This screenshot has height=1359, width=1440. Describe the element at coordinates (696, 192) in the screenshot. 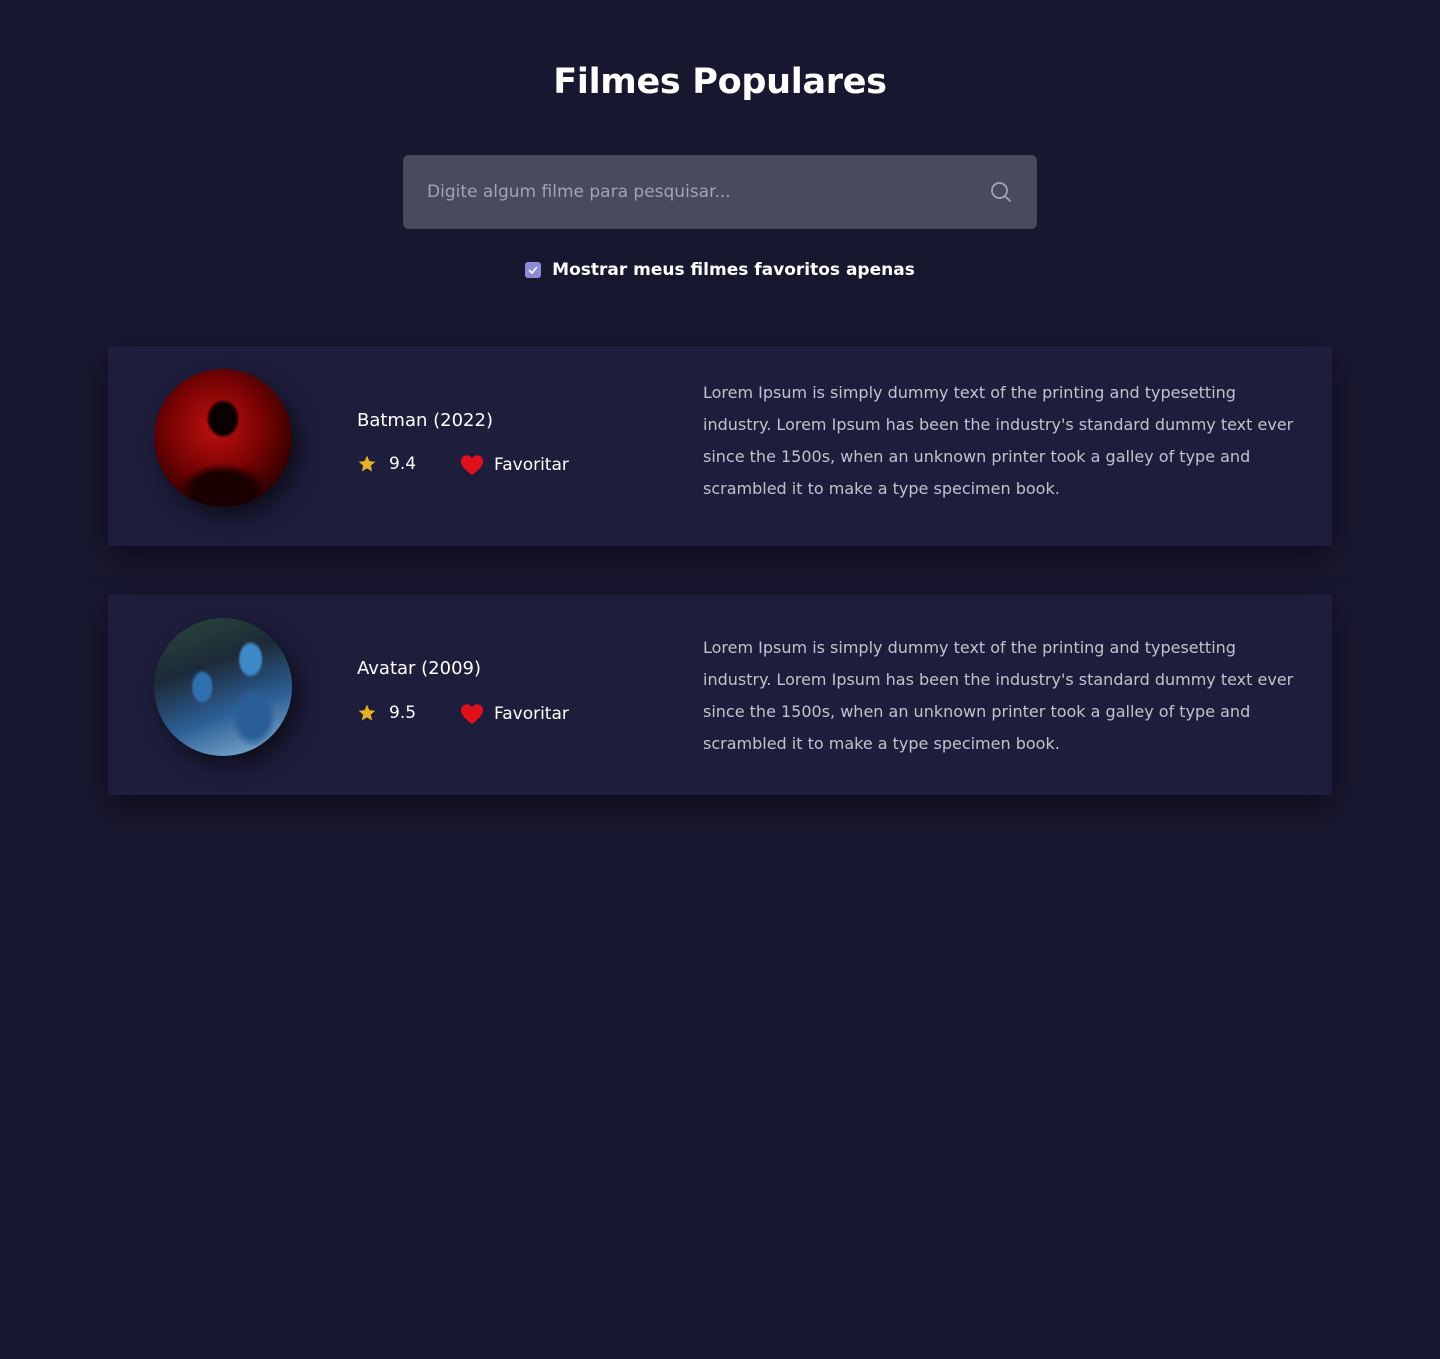

I see `search-input` at that location.